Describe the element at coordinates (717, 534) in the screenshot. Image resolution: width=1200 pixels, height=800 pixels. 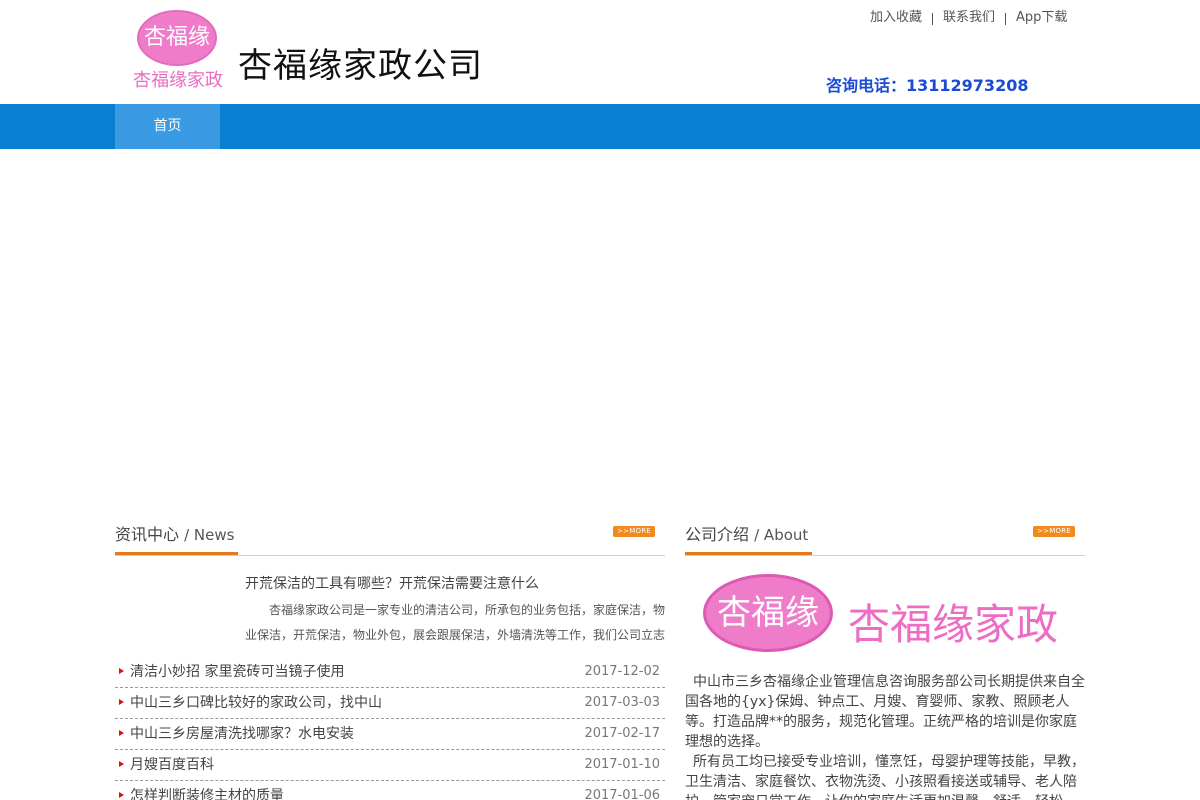
I see `about-title-cn: 公司介绍` at that location.